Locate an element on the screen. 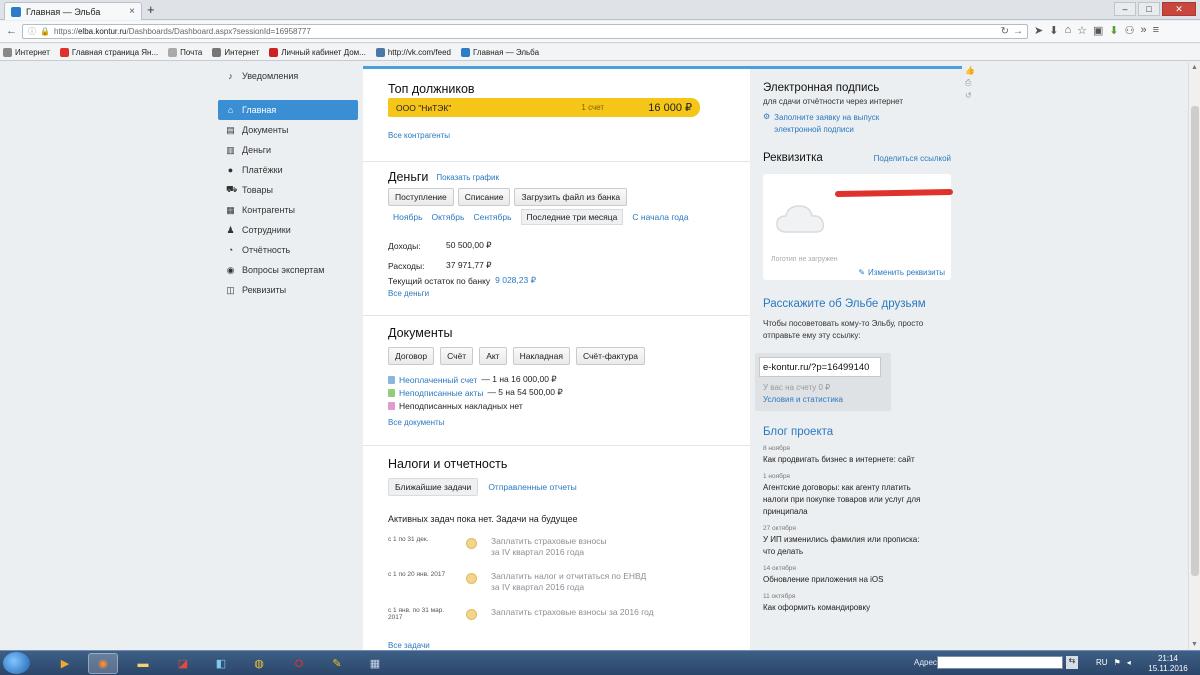 Image resolution: width=1200 pixels, height=675 pixels. show-graph-link: Показать график is located at coordinates (467, 177).